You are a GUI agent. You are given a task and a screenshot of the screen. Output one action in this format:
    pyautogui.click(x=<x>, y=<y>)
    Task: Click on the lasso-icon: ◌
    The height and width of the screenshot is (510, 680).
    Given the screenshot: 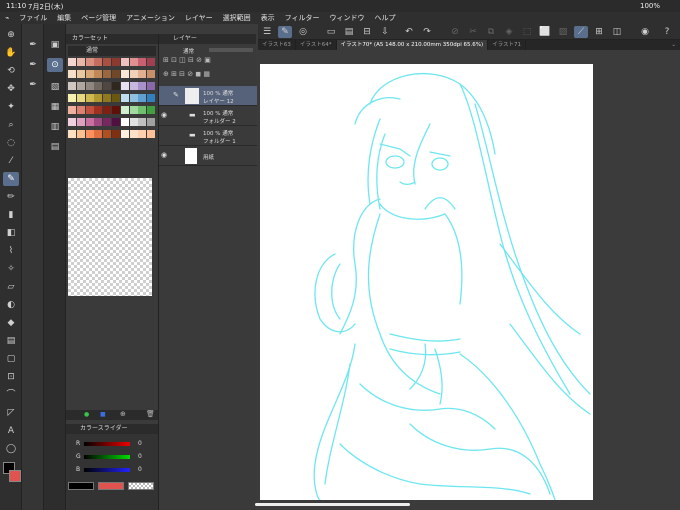 What is the action you would take?
    pyautogui.click(x=11, y=143)
    